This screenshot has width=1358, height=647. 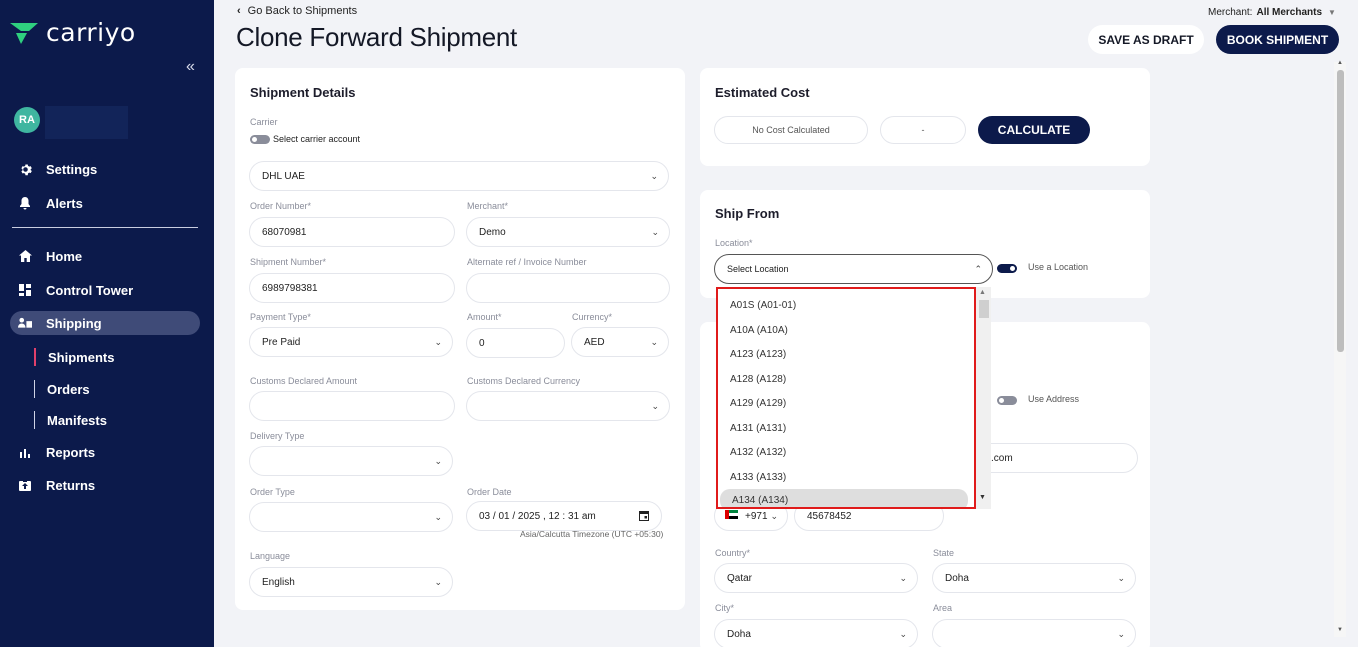 What do you see at coordinates (459, 176) in the screenshot?
I see `carrier-select: DHL UAE ⌄` at bounding box center [459, 176].